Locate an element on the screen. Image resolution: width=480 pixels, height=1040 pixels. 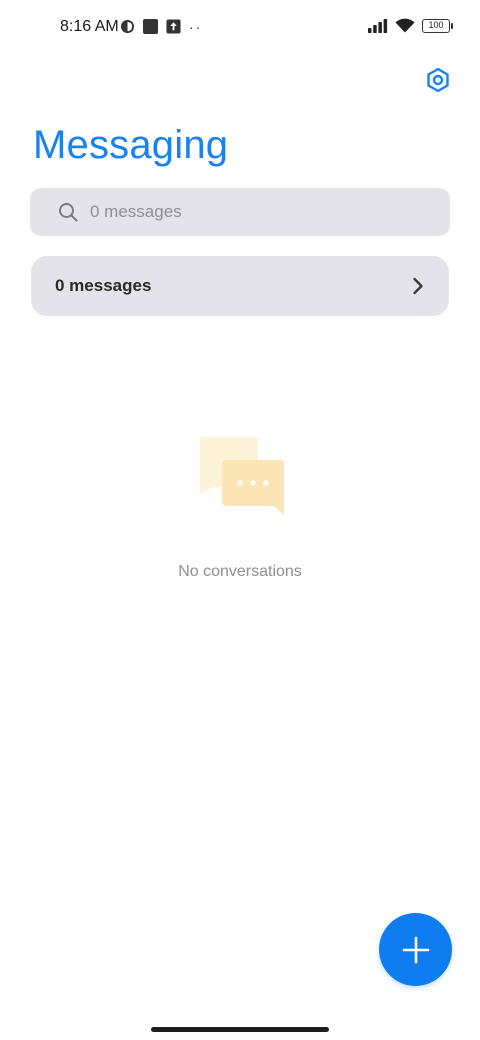
chat-bubbles-icon is located at coordinates (241, 476).